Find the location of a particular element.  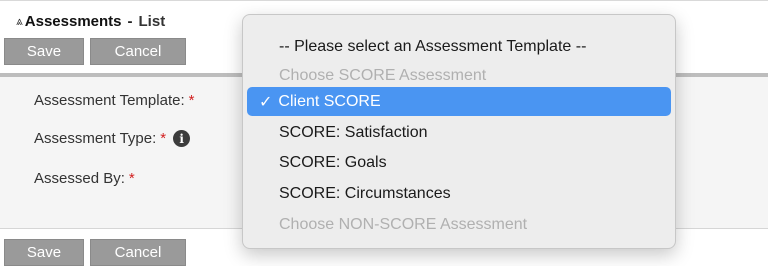

dropdown-option-score-satisfaction: SCORE: Satisfaction is located at coordinates (459, 132).